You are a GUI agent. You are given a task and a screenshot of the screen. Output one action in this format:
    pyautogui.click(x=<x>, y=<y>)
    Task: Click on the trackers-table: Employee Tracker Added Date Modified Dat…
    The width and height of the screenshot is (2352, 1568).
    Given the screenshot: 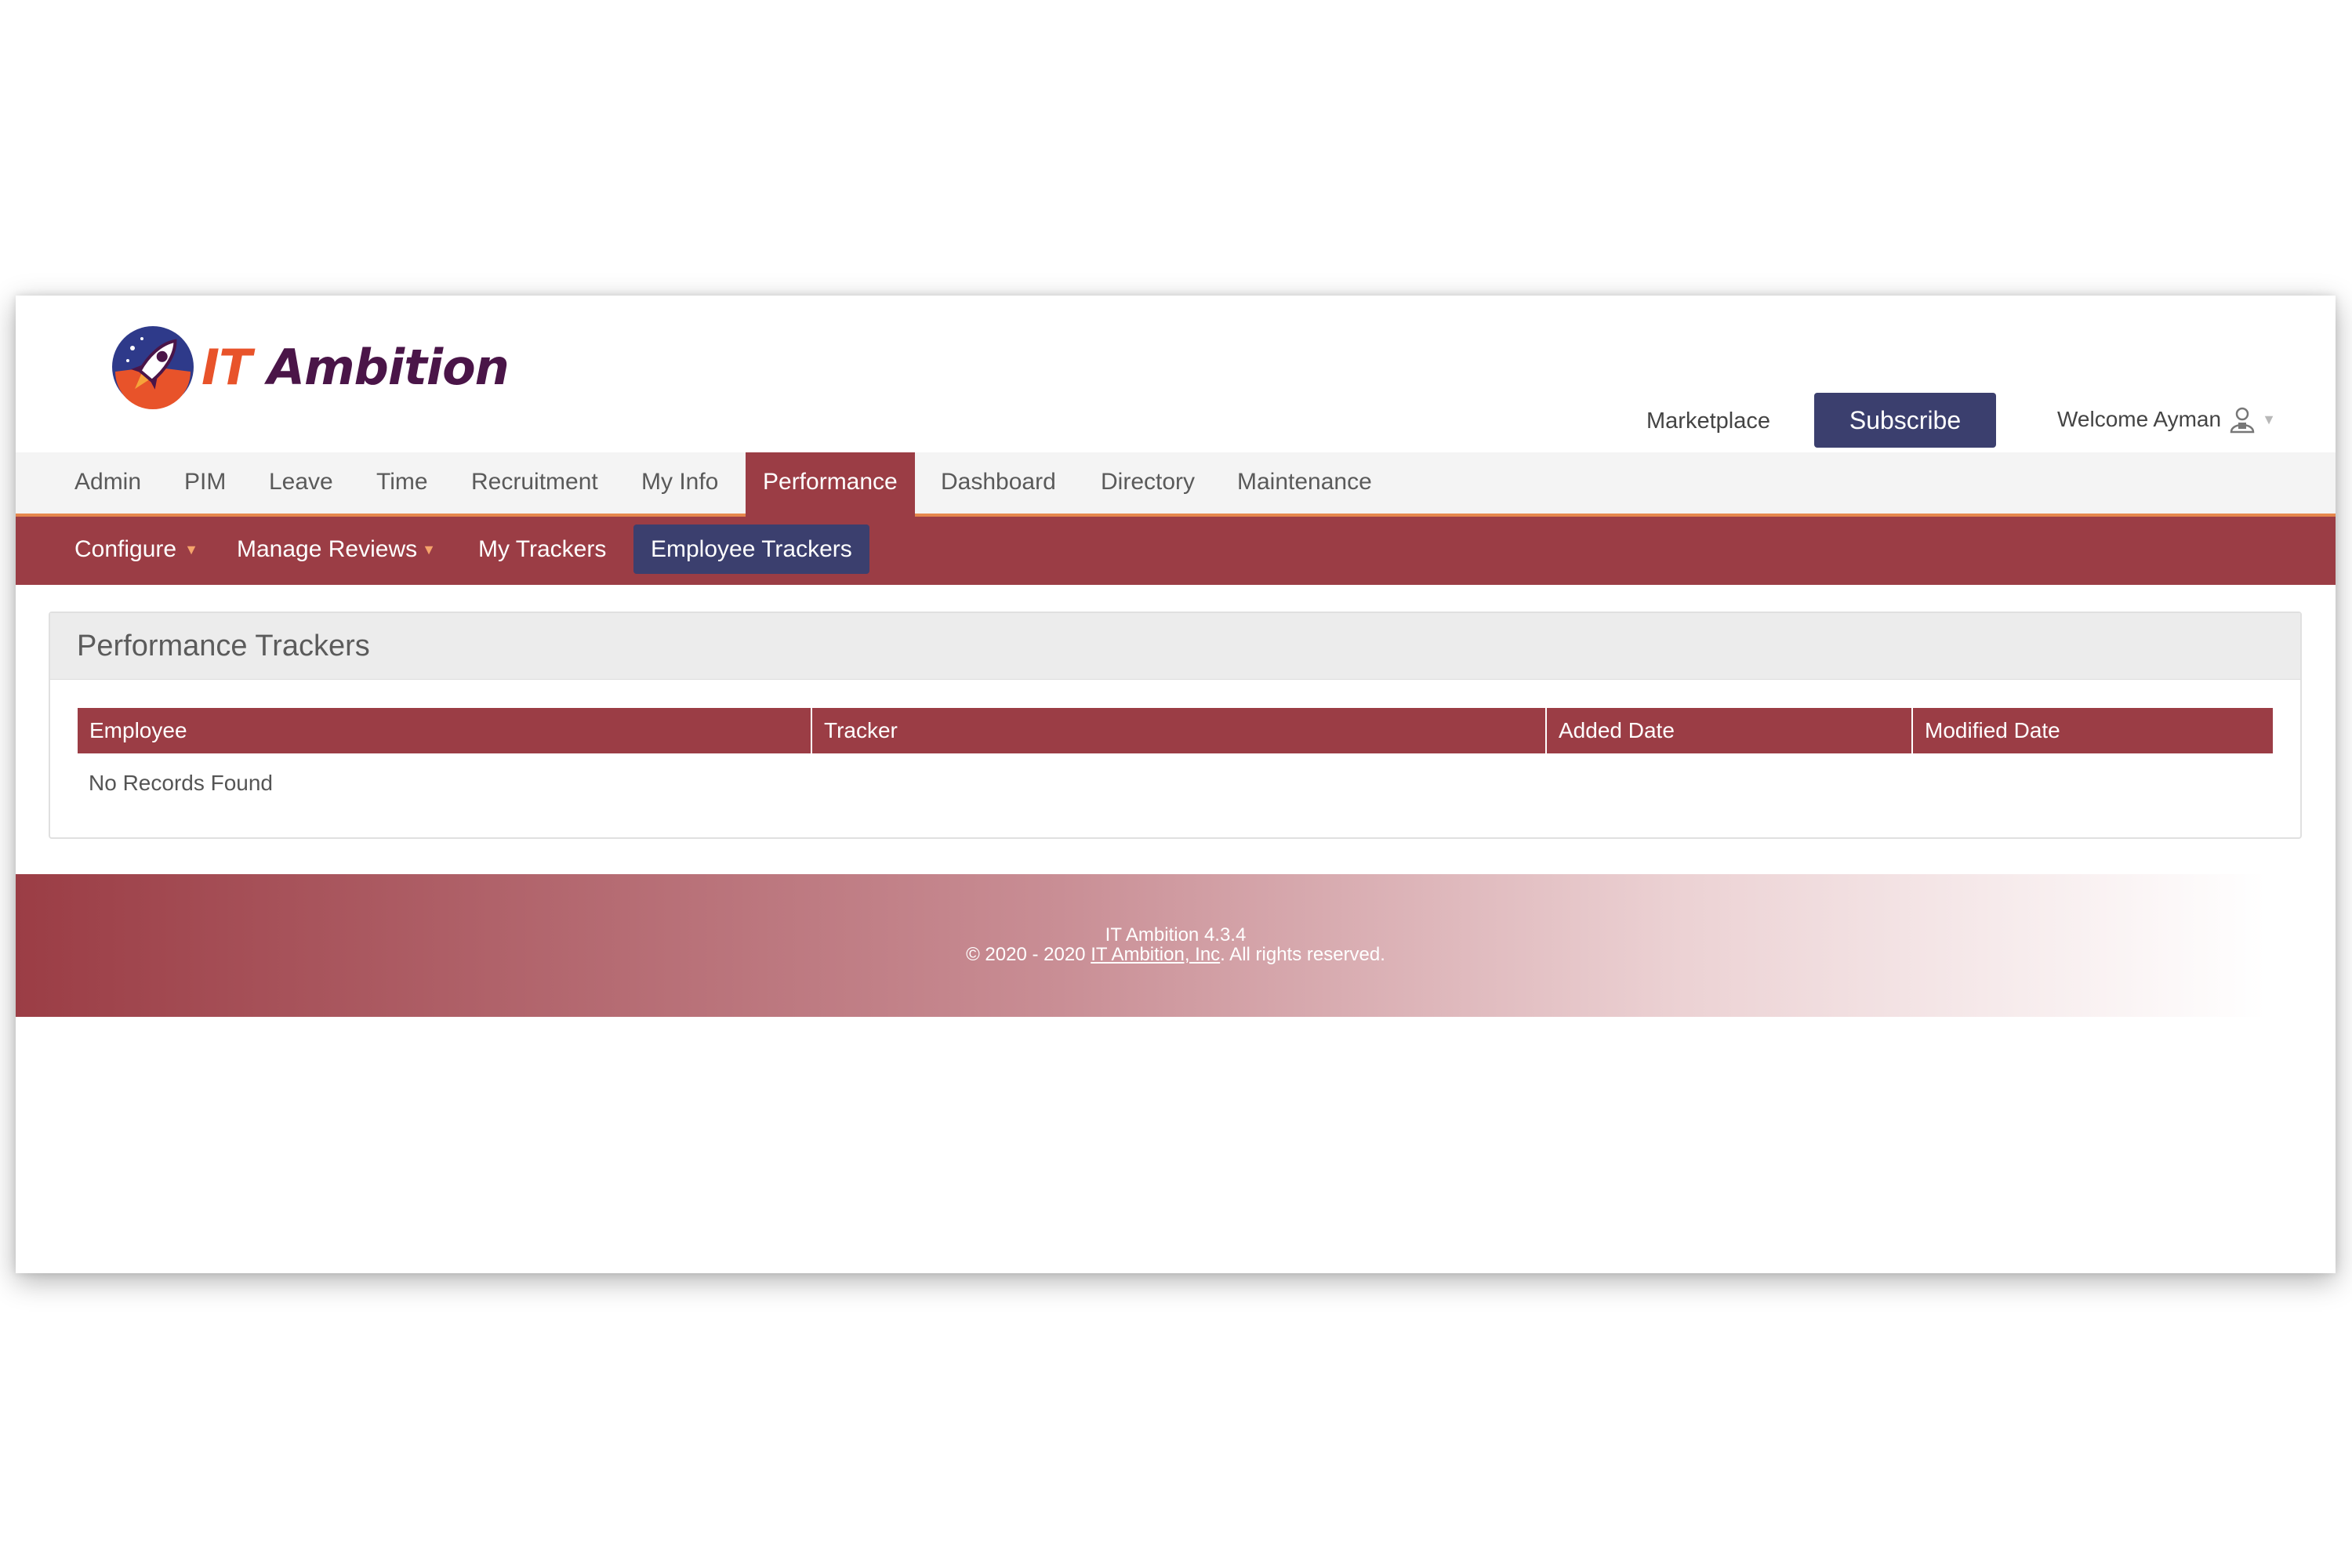 What is the action you would take?
    pyautogui.click(x=1175, y=760)
    